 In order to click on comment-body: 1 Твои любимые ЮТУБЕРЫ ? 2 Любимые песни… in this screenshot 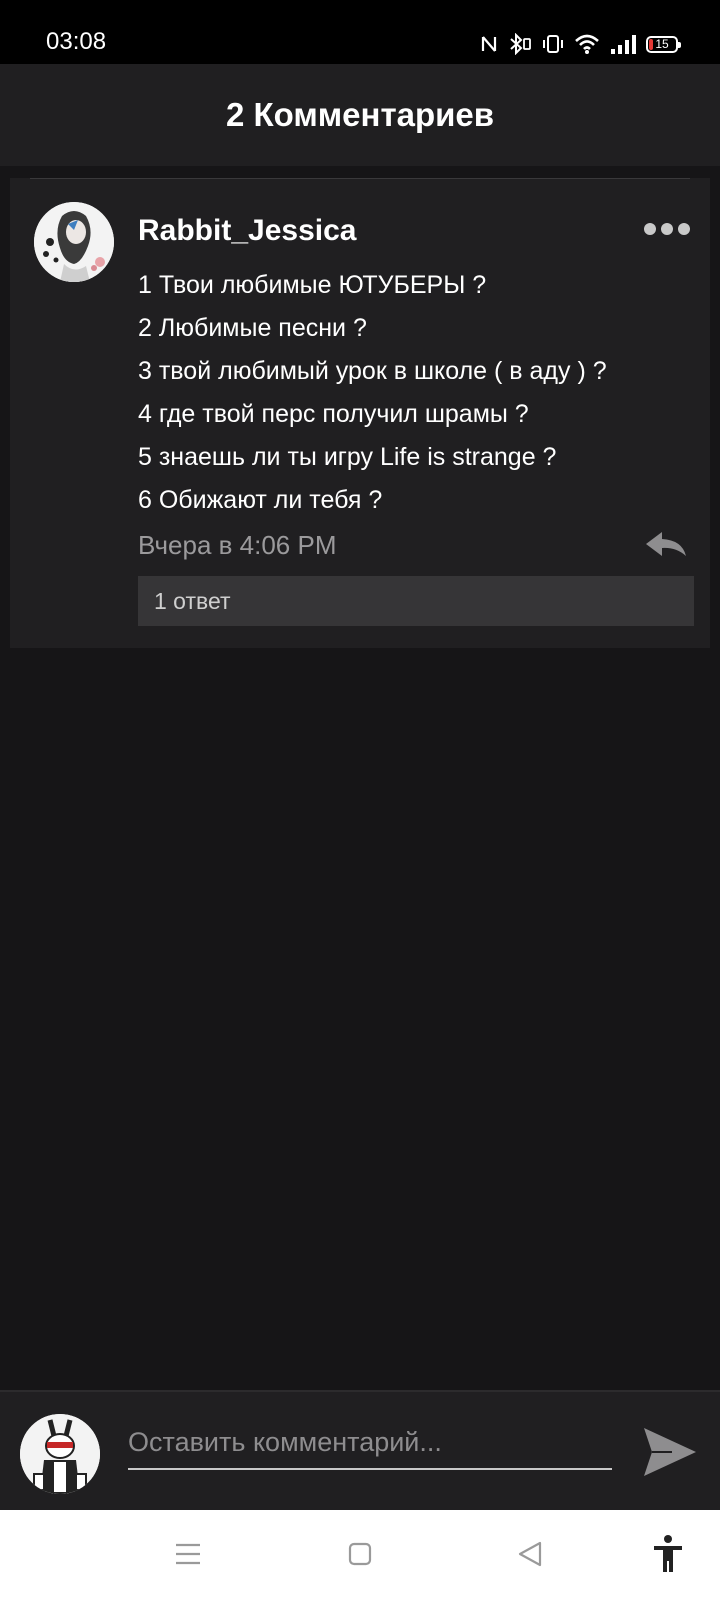, I will do `click(418, 393)`.